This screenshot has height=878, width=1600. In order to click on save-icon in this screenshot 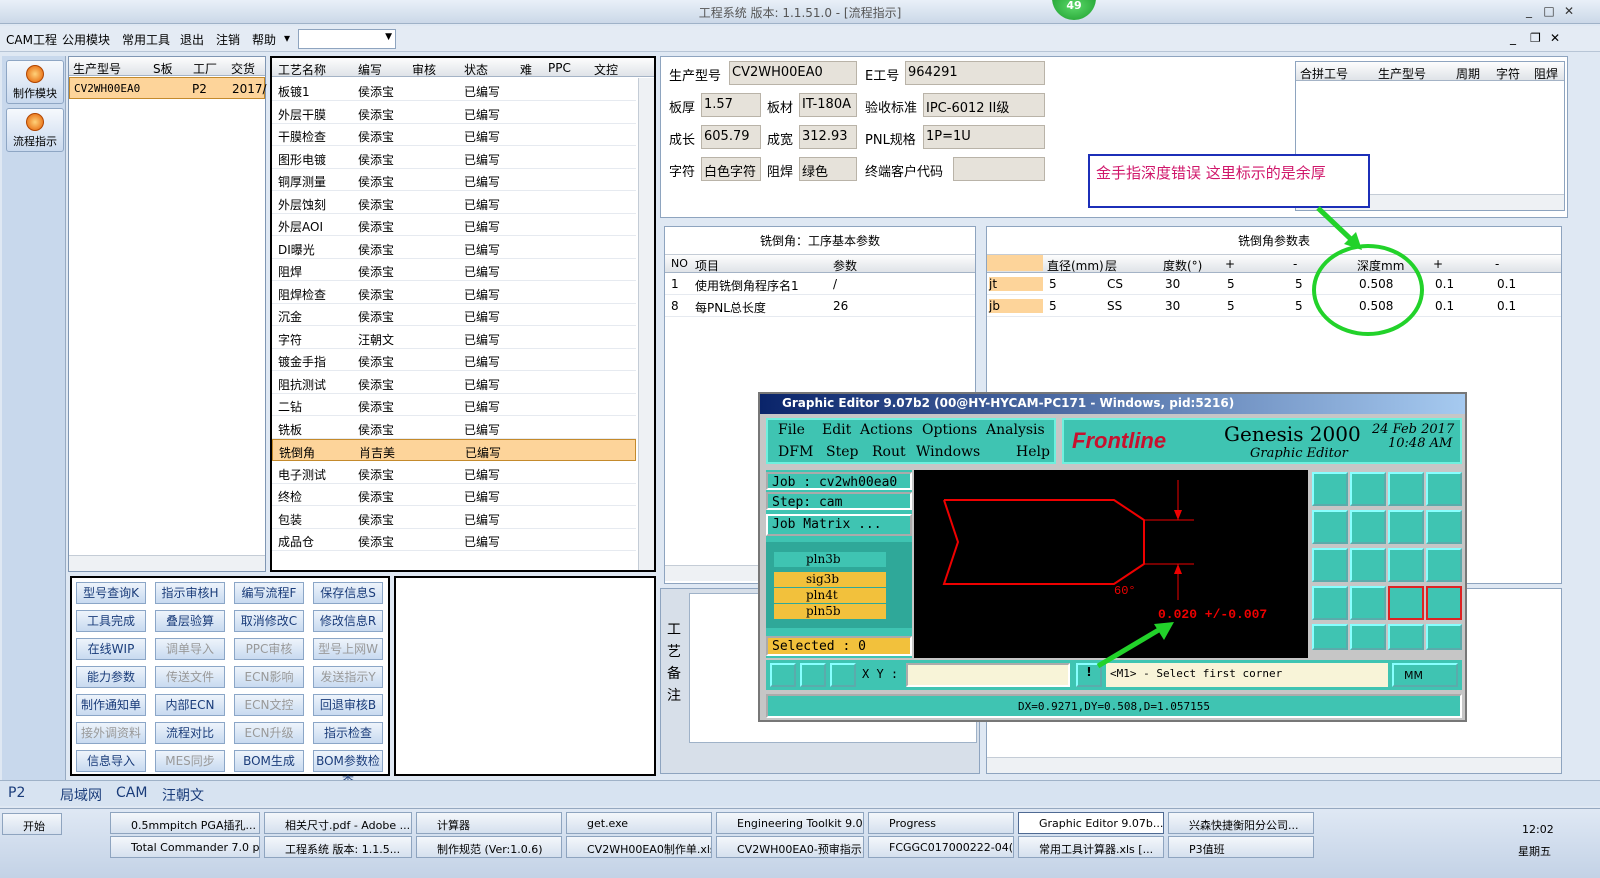, I will do `click(1368, 489)`.